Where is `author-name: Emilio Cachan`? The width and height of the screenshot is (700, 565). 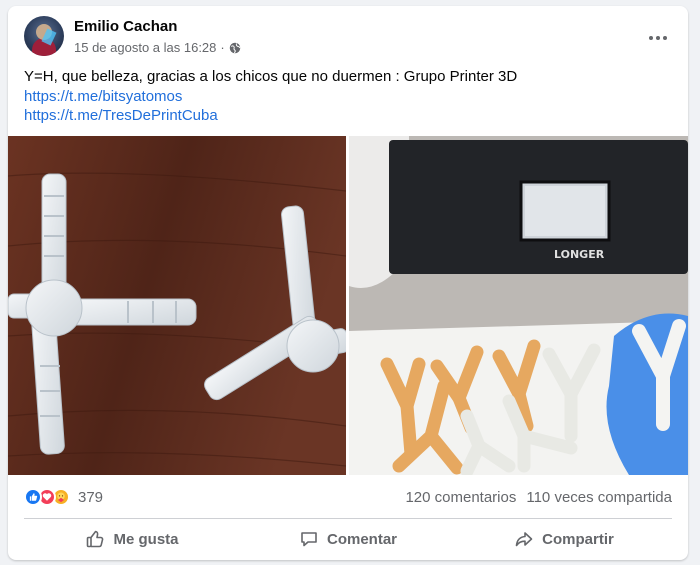 author-name: Emilio Cachan is located at coordinates (125, 26).